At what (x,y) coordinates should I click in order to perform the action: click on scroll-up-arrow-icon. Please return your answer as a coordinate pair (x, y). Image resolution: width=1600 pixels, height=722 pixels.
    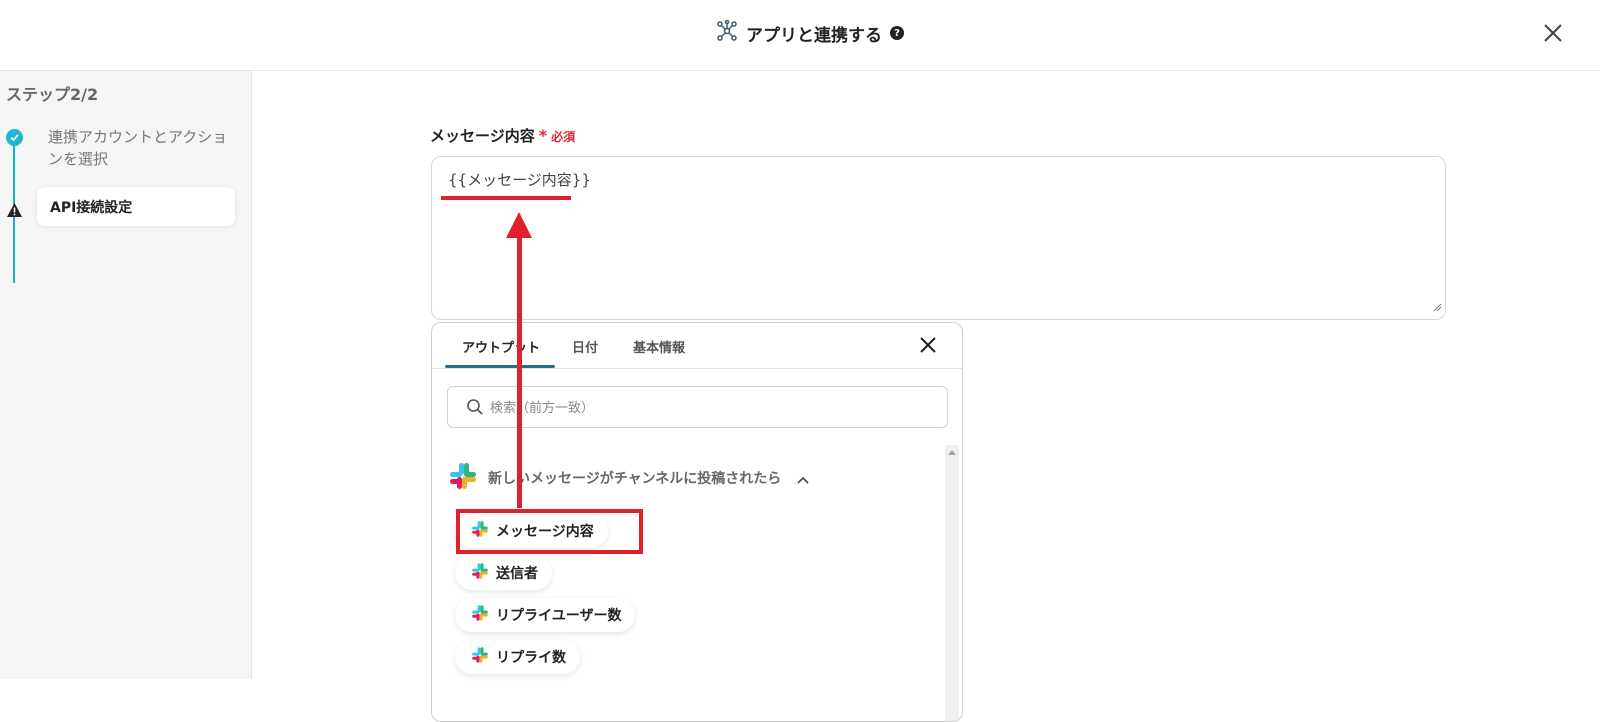
    Looking at the image, I should click on (952, 452).